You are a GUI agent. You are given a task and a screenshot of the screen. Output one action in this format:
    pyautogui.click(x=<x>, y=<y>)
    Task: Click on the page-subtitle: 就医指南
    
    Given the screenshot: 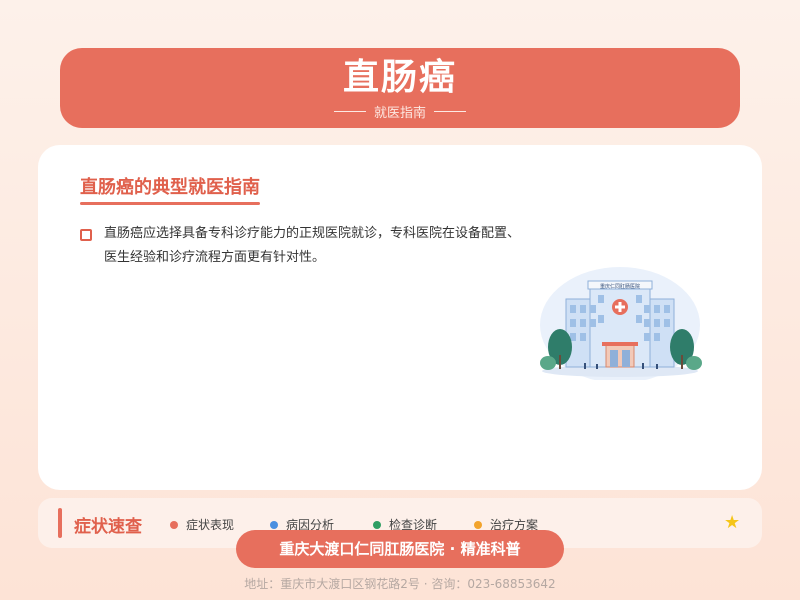 What is the action you would take?
    pyautogui.click(x=400, y=111)
    